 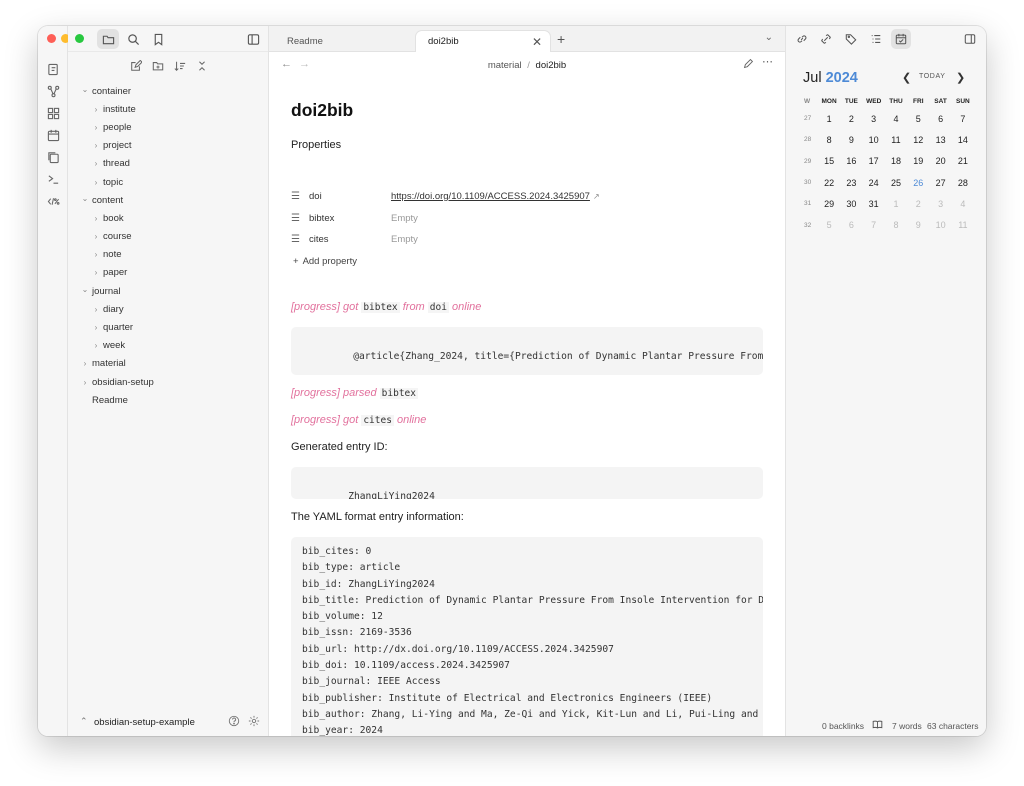 I want to click on calendar-day: 24, so click(x=874, y=183).